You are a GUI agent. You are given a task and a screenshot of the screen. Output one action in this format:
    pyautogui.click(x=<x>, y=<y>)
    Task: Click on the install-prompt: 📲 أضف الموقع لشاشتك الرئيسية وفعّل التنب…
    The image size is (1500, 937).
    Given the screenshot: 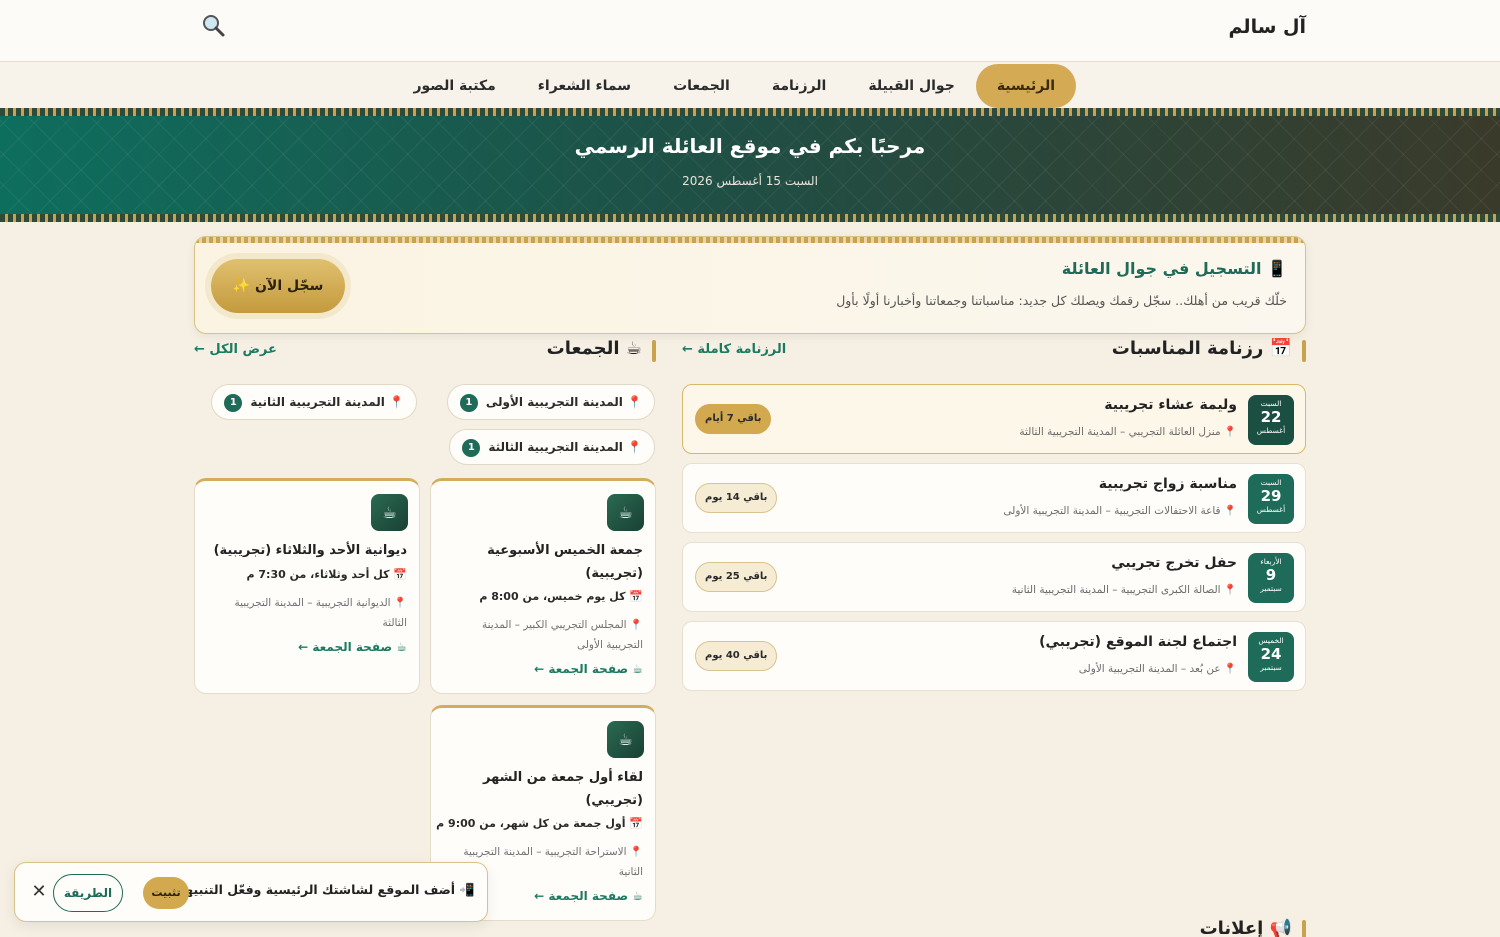 What is the action you would take?
    pyautogui.click(x=251, y=892)
    